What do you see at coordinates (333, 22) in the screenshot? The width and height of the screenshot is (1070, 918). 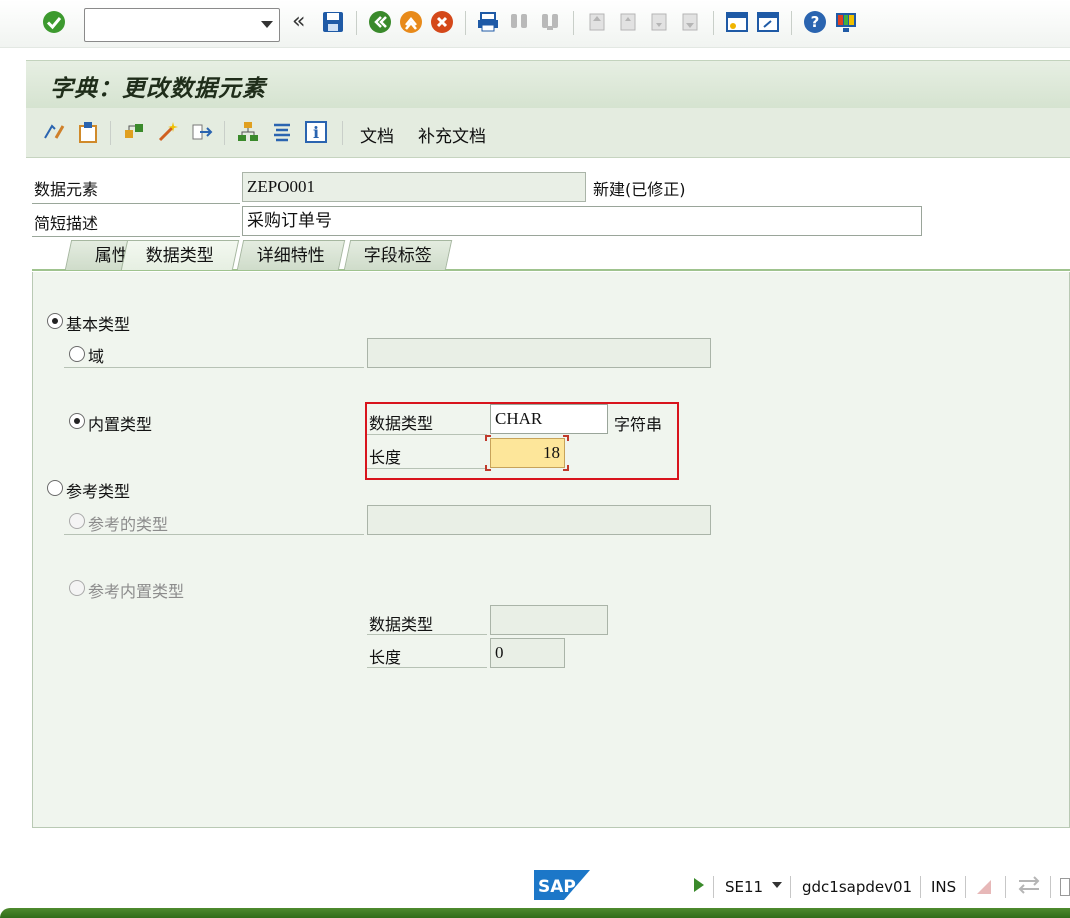 I see `save-icon` at bounding box center [333, 22].